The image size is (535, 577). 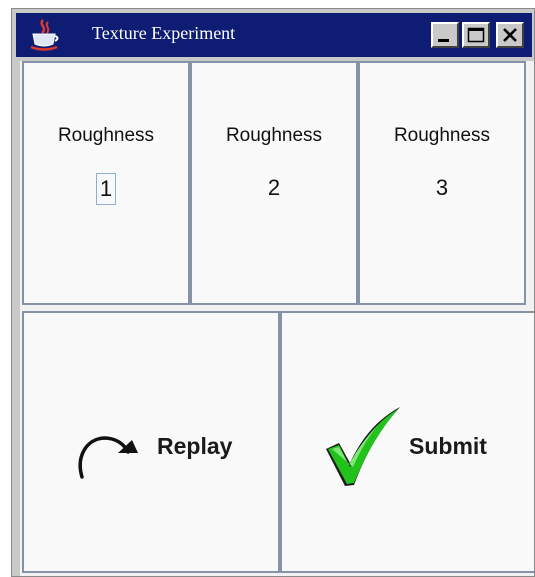 I want to click on roughness-value-text: 2, so click(x=274, y=187).